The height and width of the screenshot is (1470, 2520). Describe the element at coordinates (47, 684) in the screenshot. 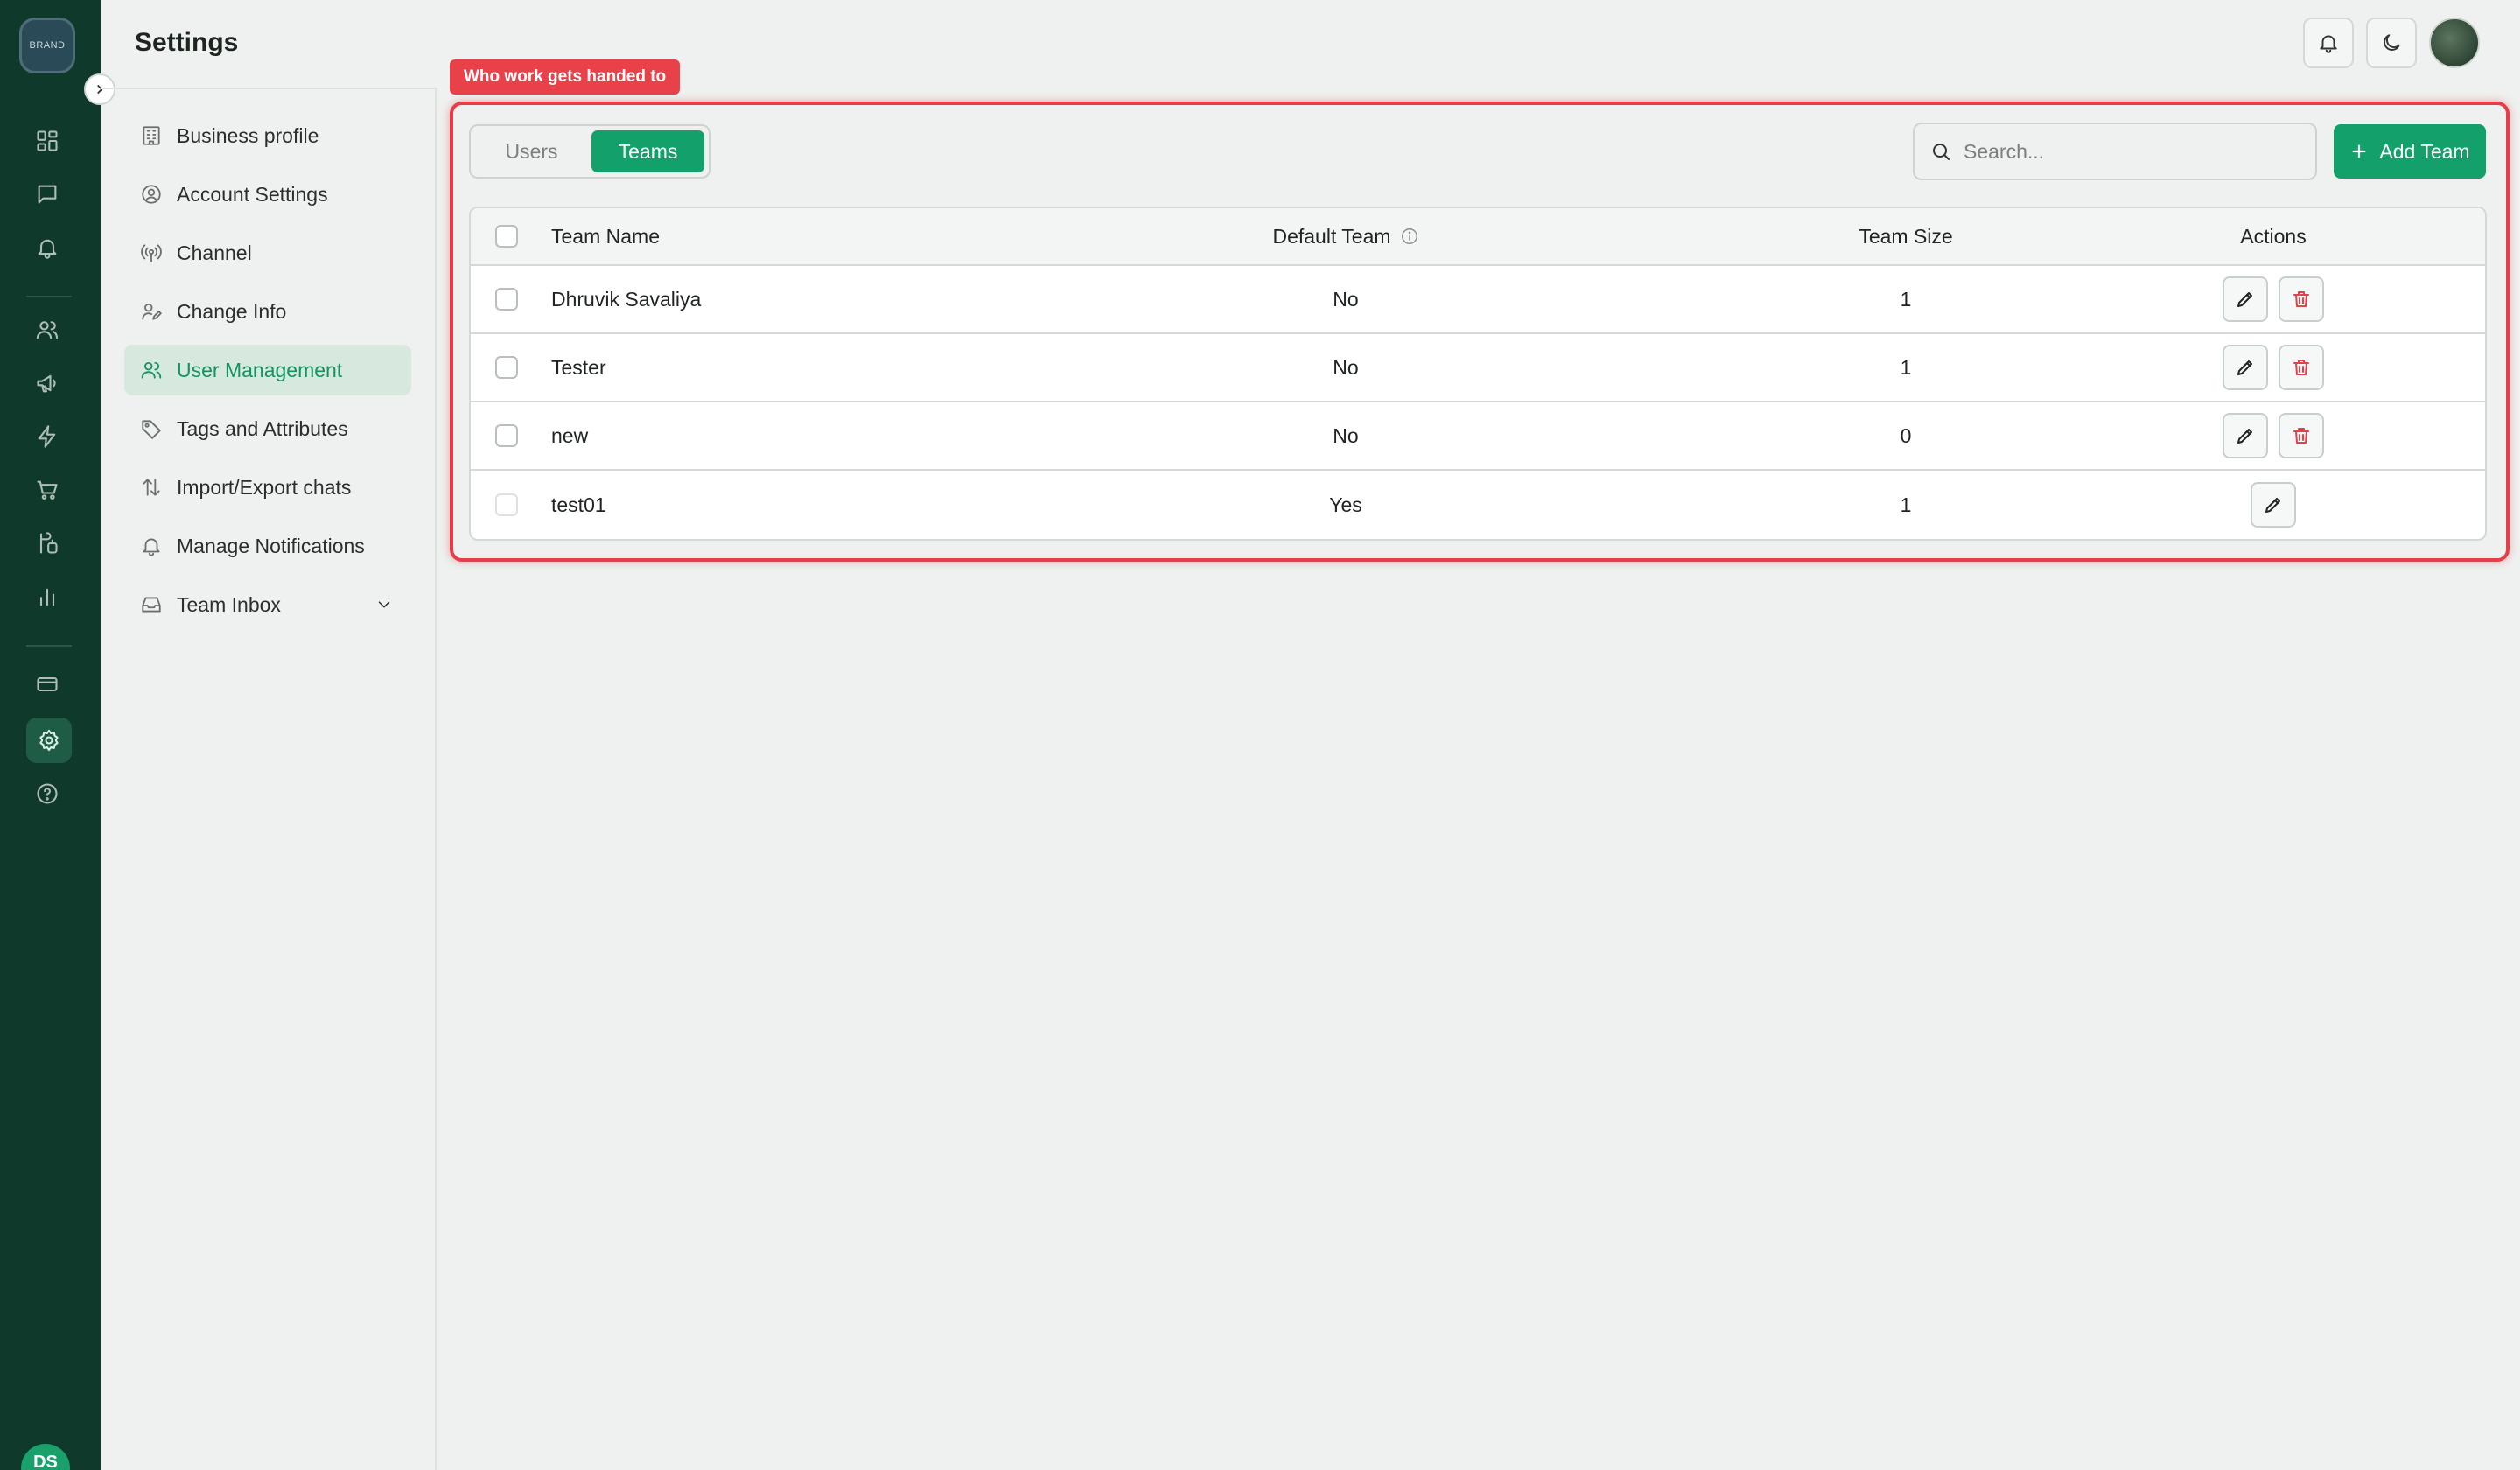

I see `billing-card-icon` at that location.